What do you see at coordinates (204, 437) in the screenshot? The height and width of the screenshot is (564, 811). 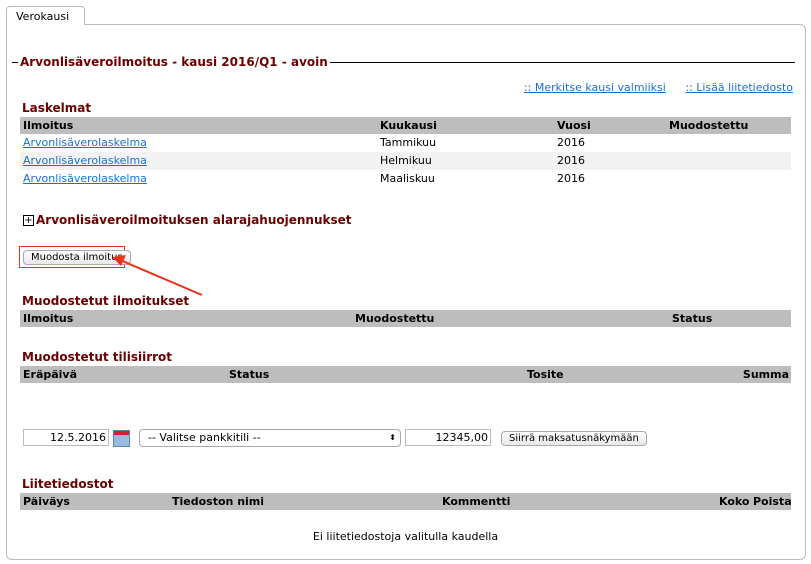 I see `selected-account: -- Valitse pankkitili --` at bounding box center [204, 437].